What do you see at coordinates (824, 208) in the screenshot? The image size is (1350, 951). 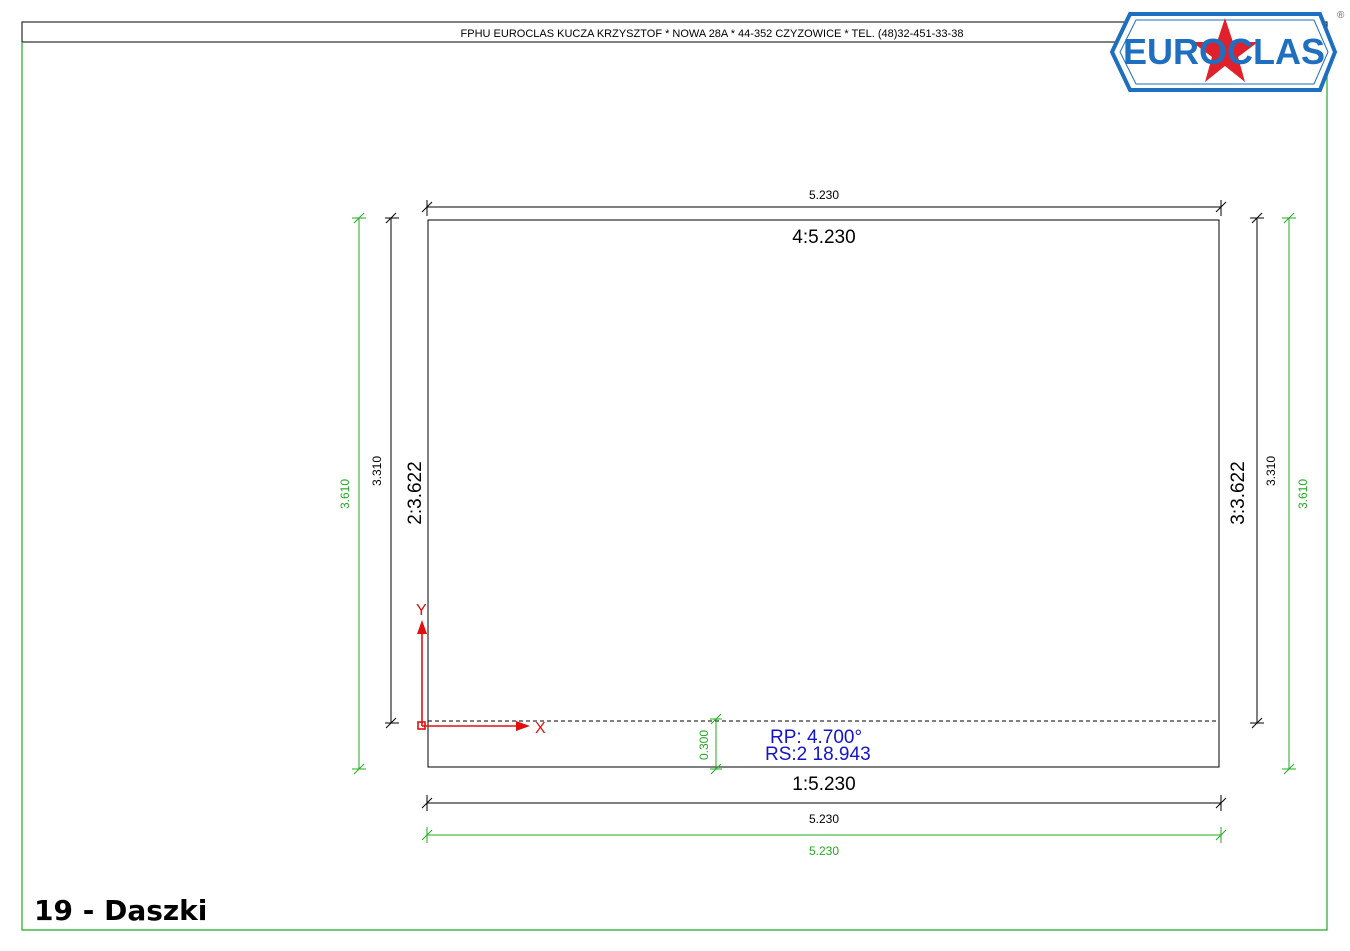 I see `dim-top-width` at bounding box center [824, 208].